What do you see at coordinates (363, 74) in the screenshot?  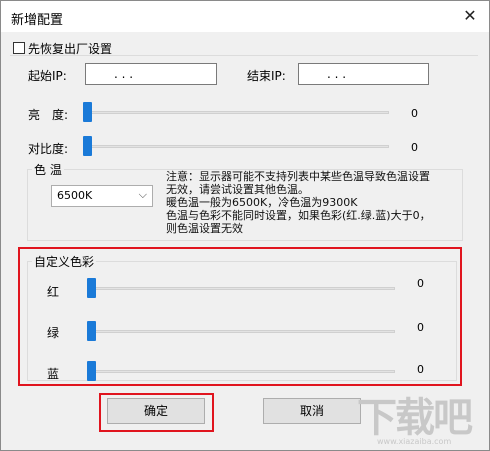 I see `end-ip-input: . . .` at bounding box center [363, 74].